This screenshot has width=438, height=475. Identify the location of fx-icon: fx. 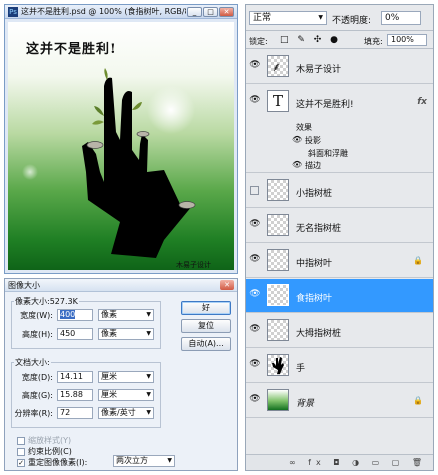
(422, 102).